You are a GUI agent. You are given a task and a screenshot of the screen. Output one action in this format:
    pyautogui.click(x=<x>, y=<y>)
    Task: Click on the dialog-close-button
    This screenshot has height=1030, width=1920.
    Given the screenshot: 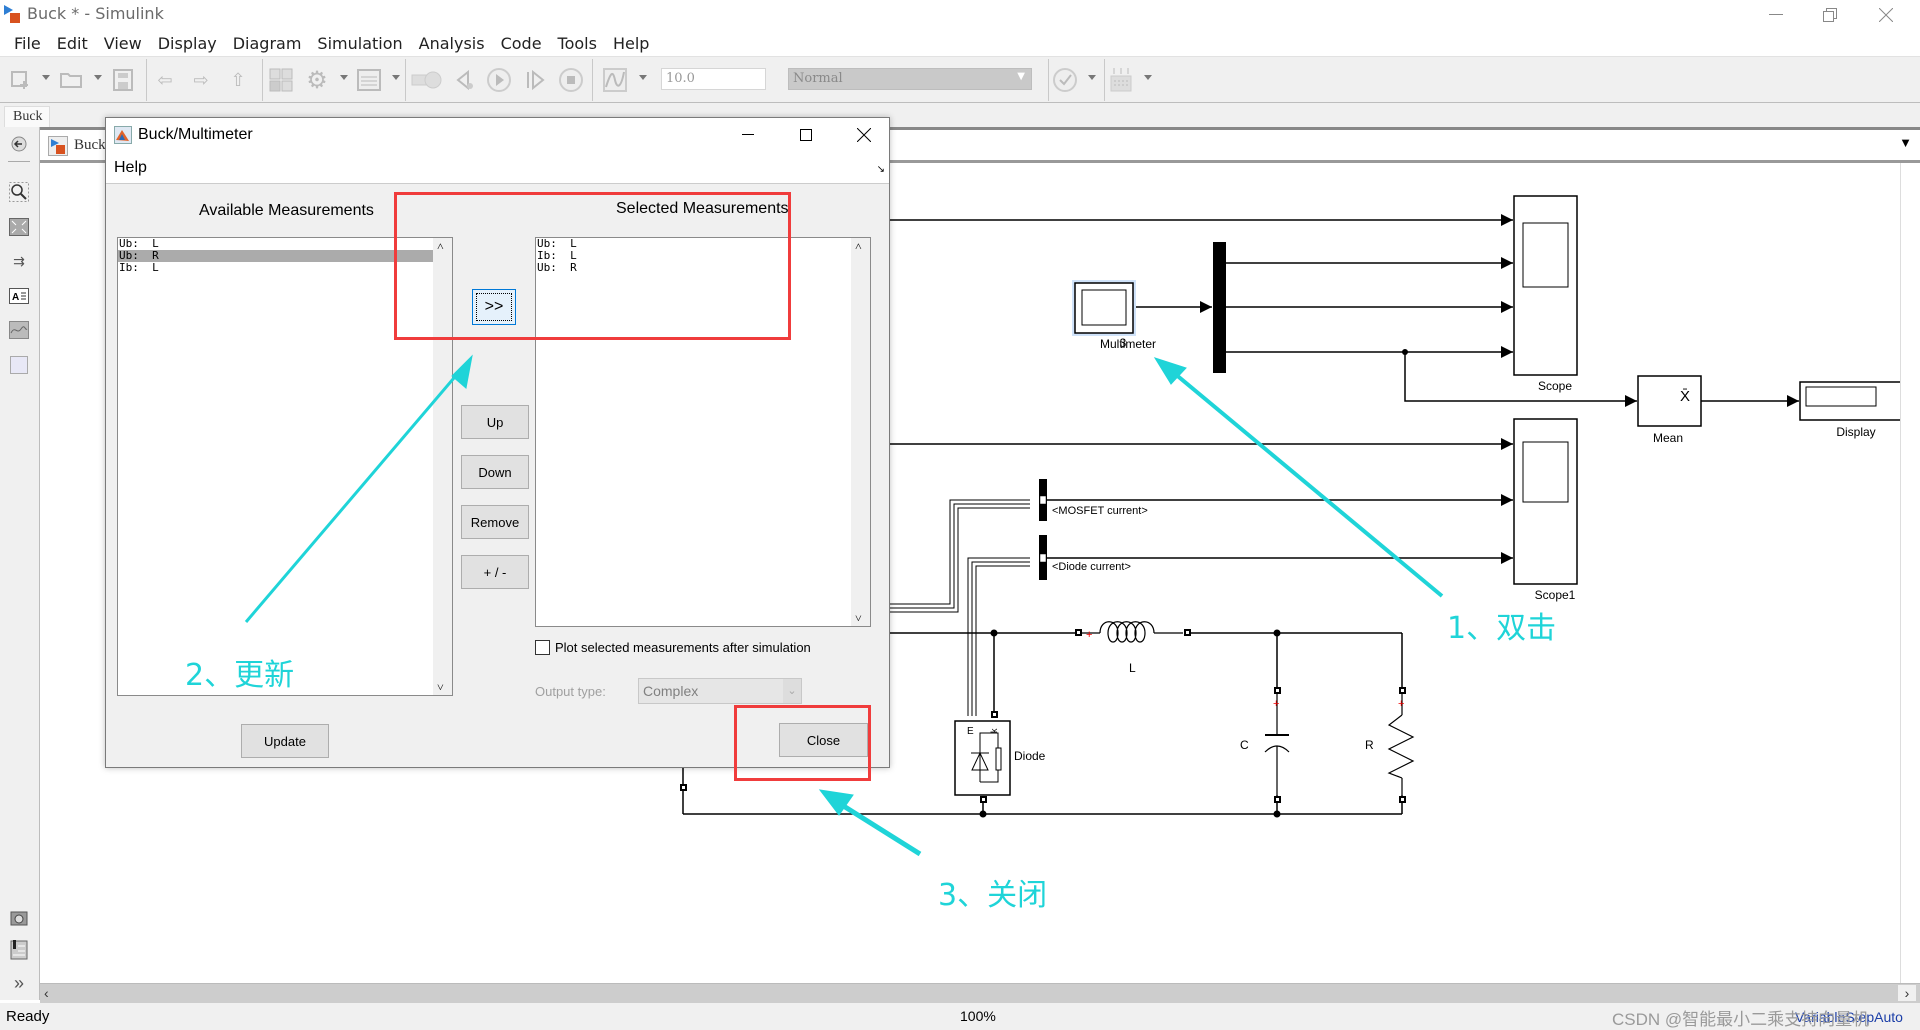 What is the action you would take?
    pyautogui.click(x=864, y=135)
    